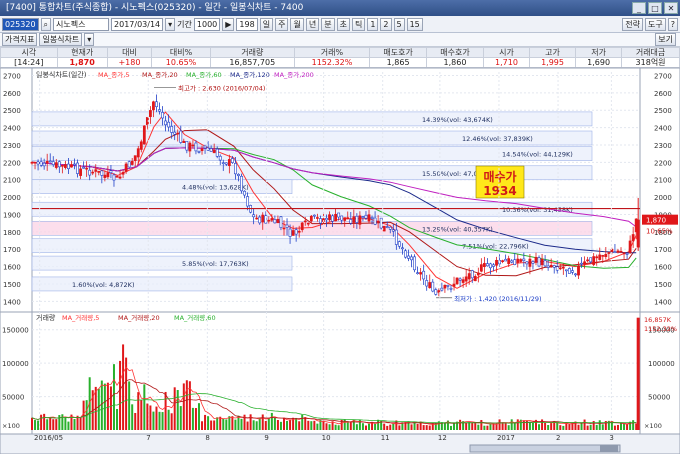  I want to click on time-tick-label: 8, so click(207, 438).